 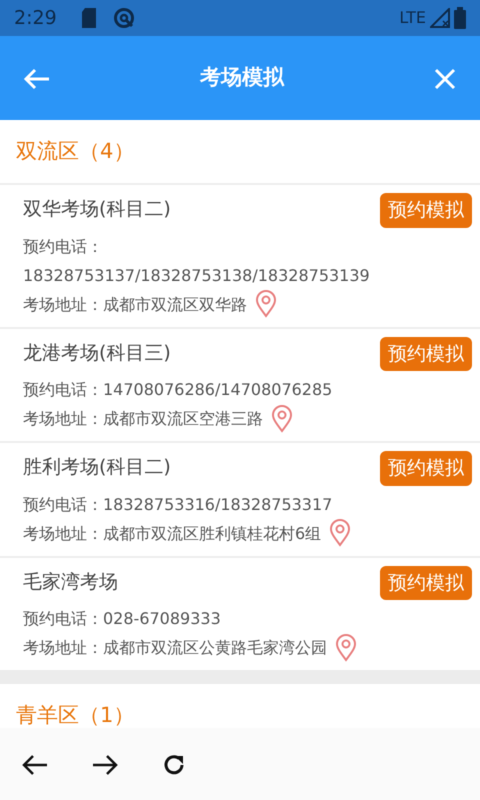 I want to click on address-text: 考场地址：成都市双流区空港三路, so click(x=143, y=419).